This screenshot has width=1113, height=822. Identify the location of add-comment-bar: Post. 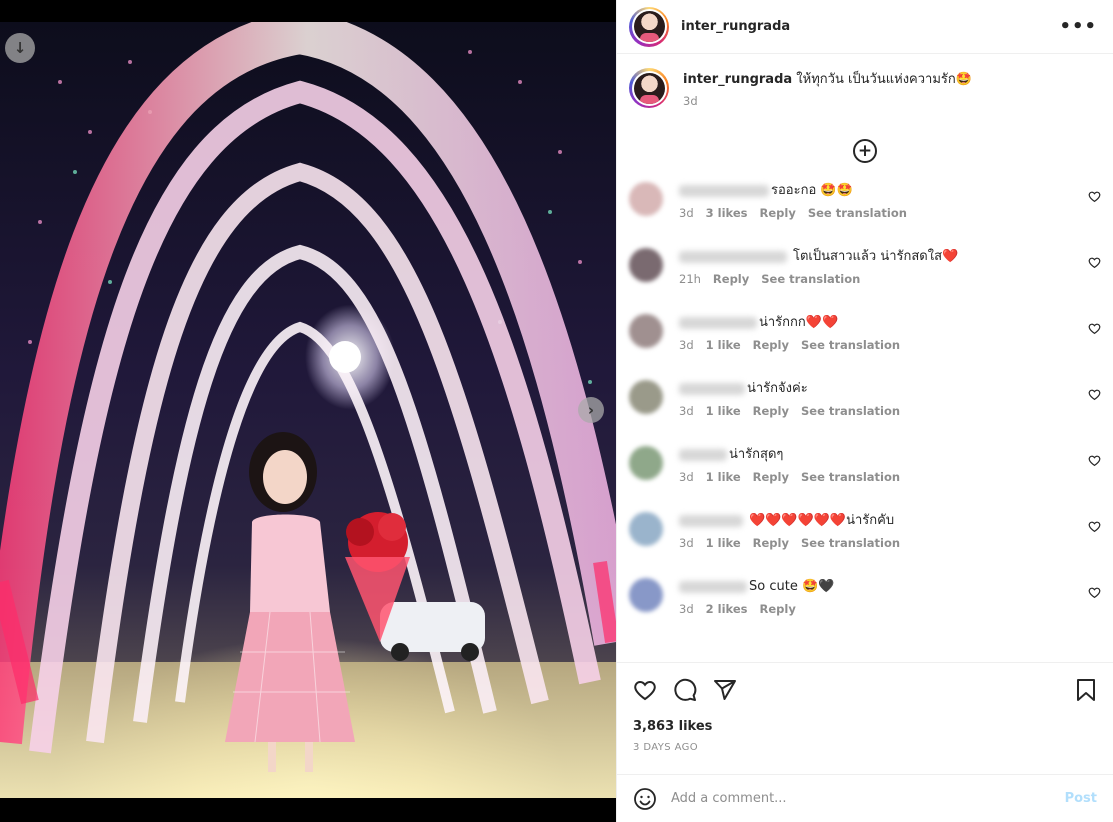
(865, 798).